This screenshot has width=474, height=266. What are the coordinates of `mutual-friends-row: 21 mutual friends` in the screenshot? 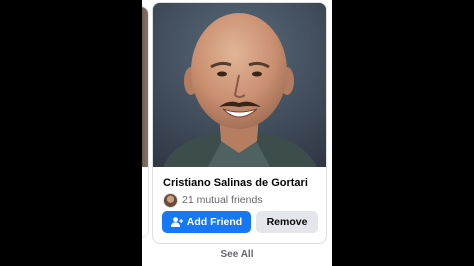 It's located at (213, 200).